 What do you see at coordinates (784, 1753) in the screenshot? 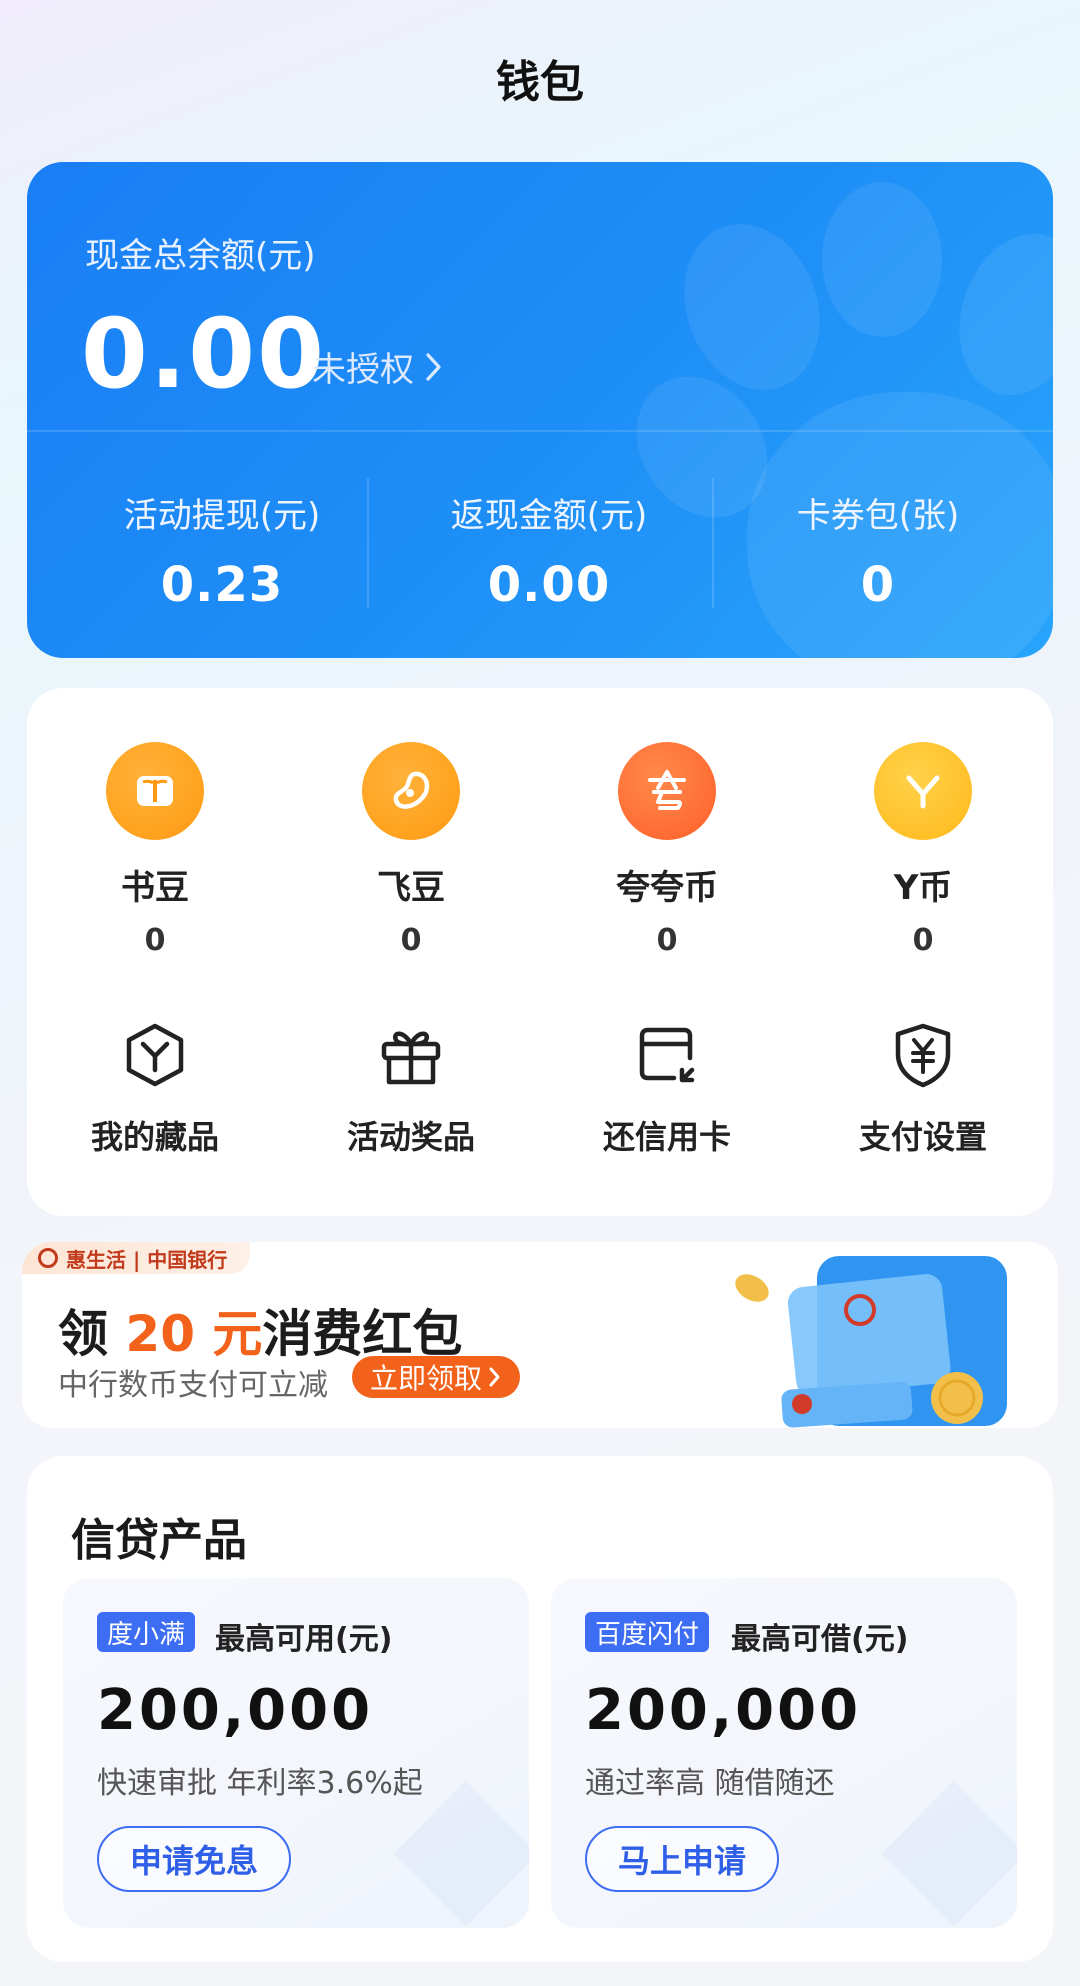
I see `product-card-baidu-flashpay: ◆ 百度闪付 最高可借(元) 200,000 通过率高 随借随还 马上申请` at bounding box center [784, 1753].